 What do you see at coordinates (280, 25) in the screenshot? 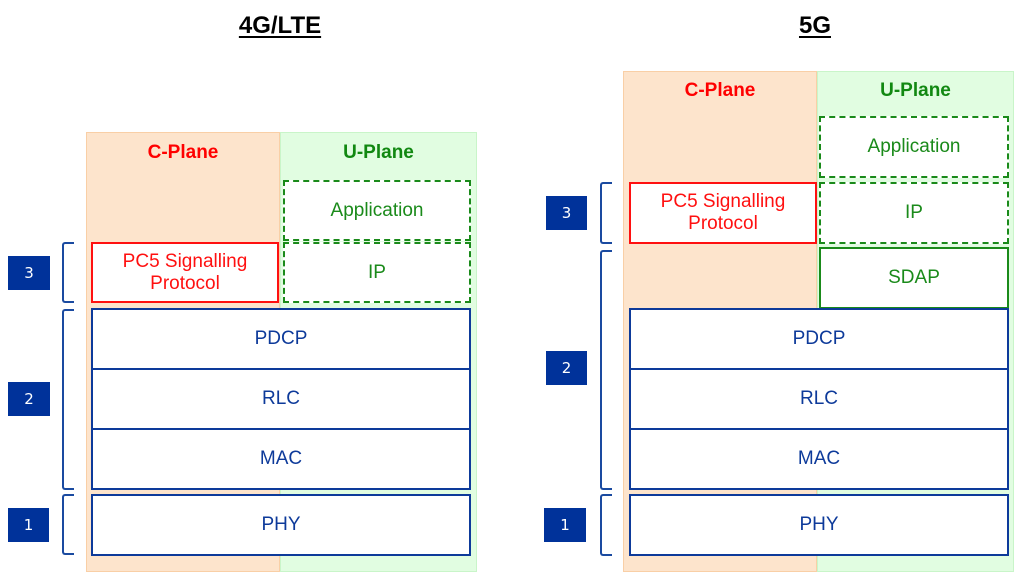
I see `title-4g-lte: 4G/LTE` at bounding box center [280, 25].